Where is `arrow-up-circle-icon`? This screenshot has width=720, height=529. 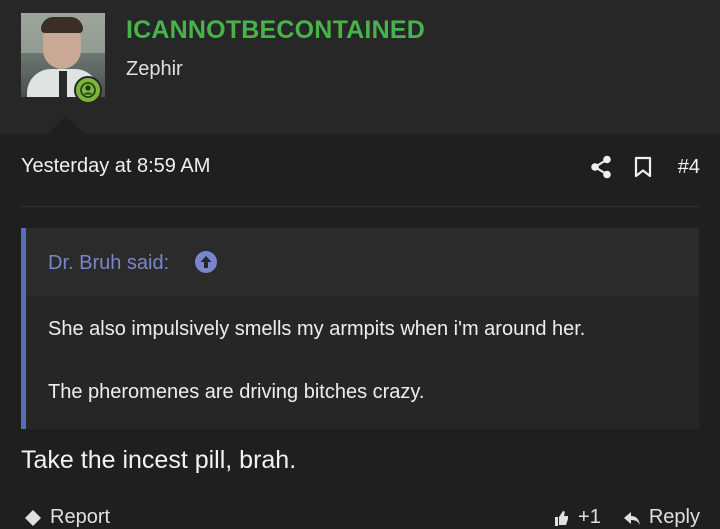
arrow-up-circle-icon is located at coordinates (206, 264).